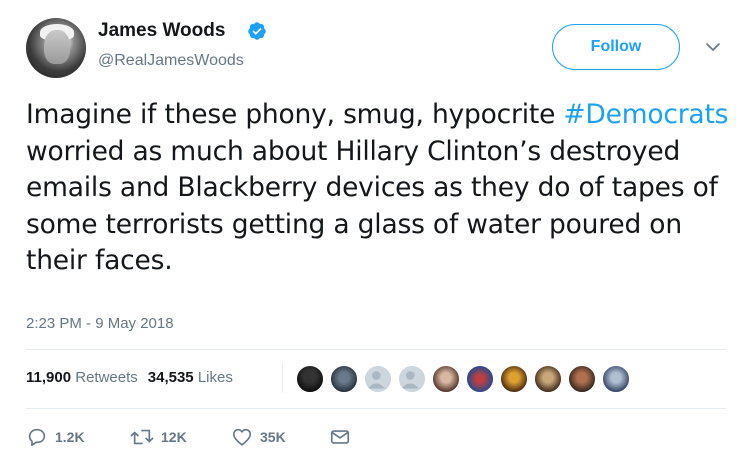  I want to click on reply-button: 1.2K, so click(55, 437).